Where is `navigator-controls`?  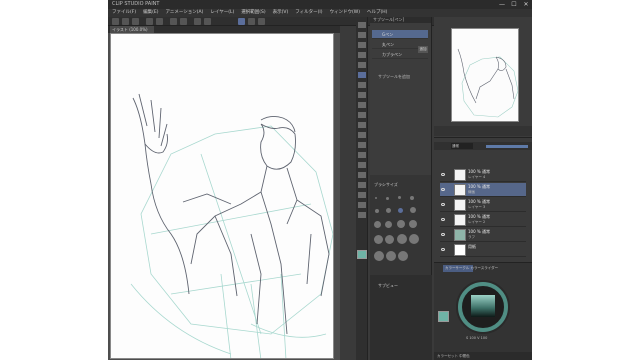 navigator-controls is located at coordinates (483, 131).